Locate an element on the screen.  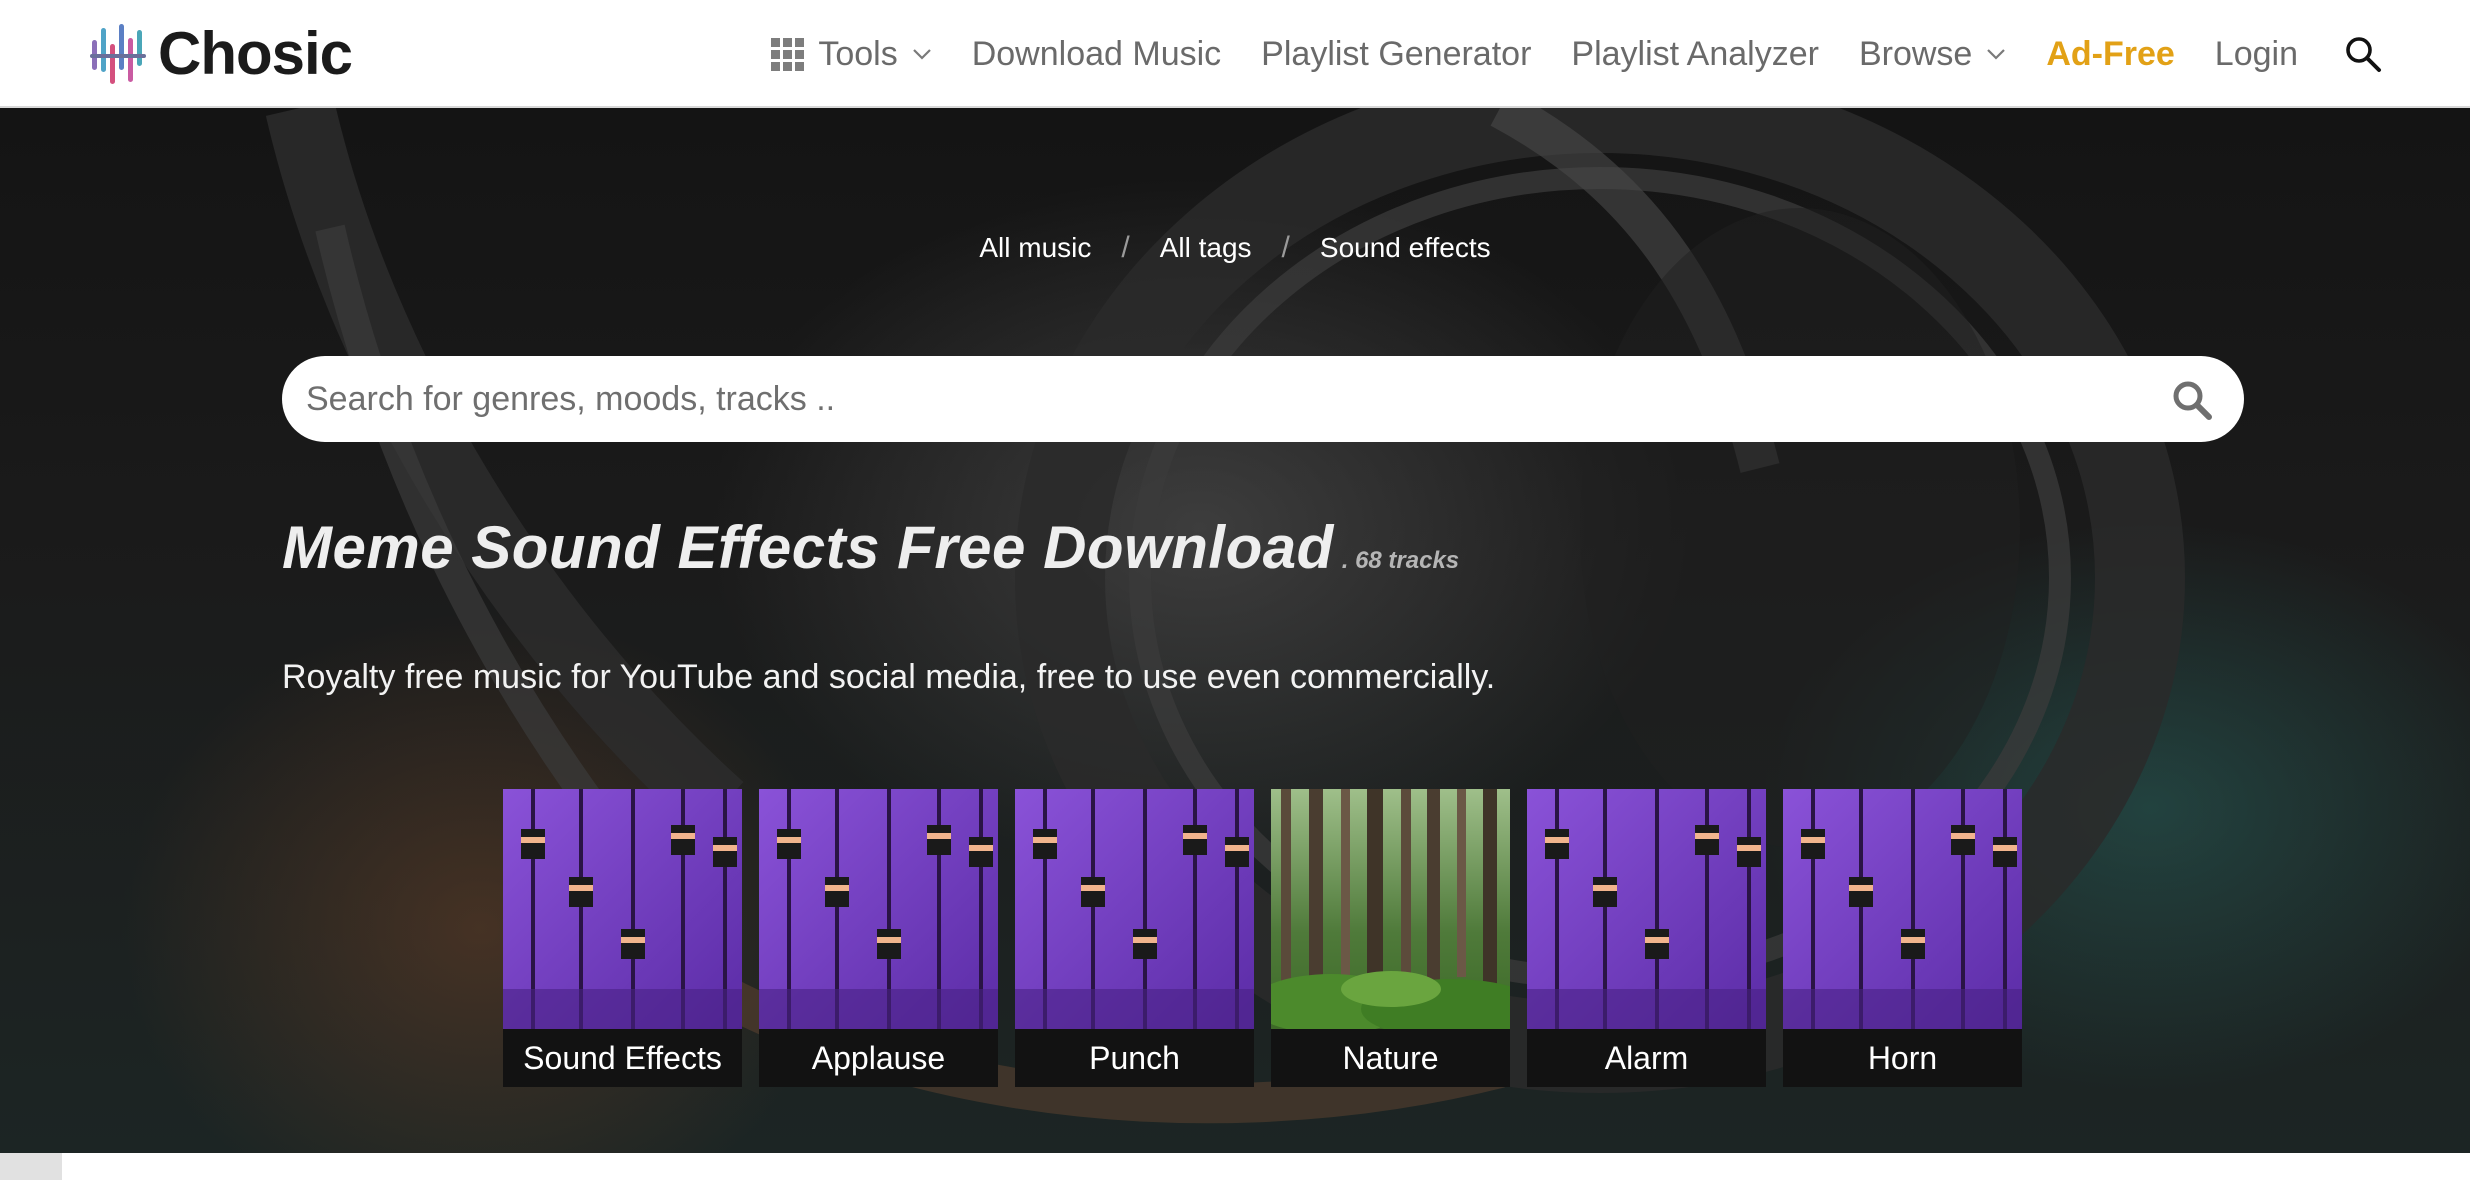
breadcrumb: All music / All tags / Sound effects is located at coordinates (1235, 248).